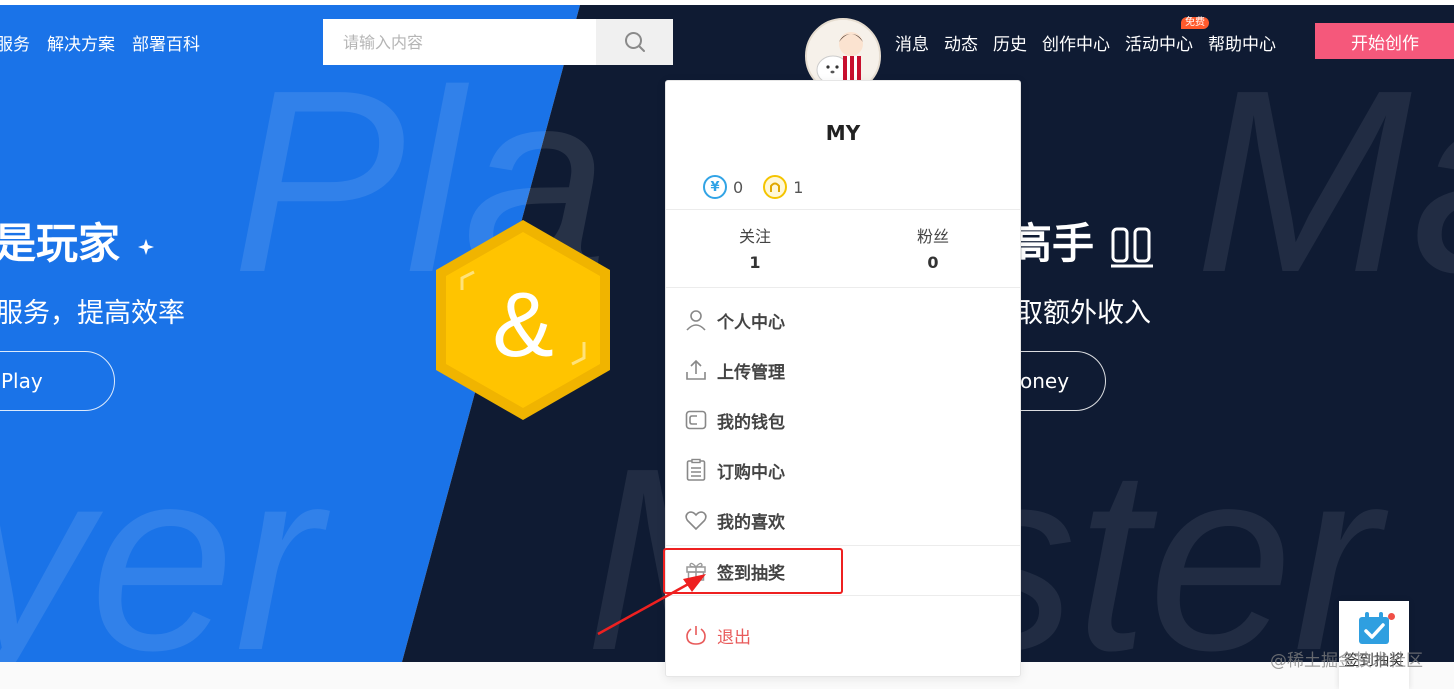 The height and width of the screenshot is (689, 1454). Describe the element at coordinates (1131, 247) in the screenshot. I see `double-bar-icon` at that location.